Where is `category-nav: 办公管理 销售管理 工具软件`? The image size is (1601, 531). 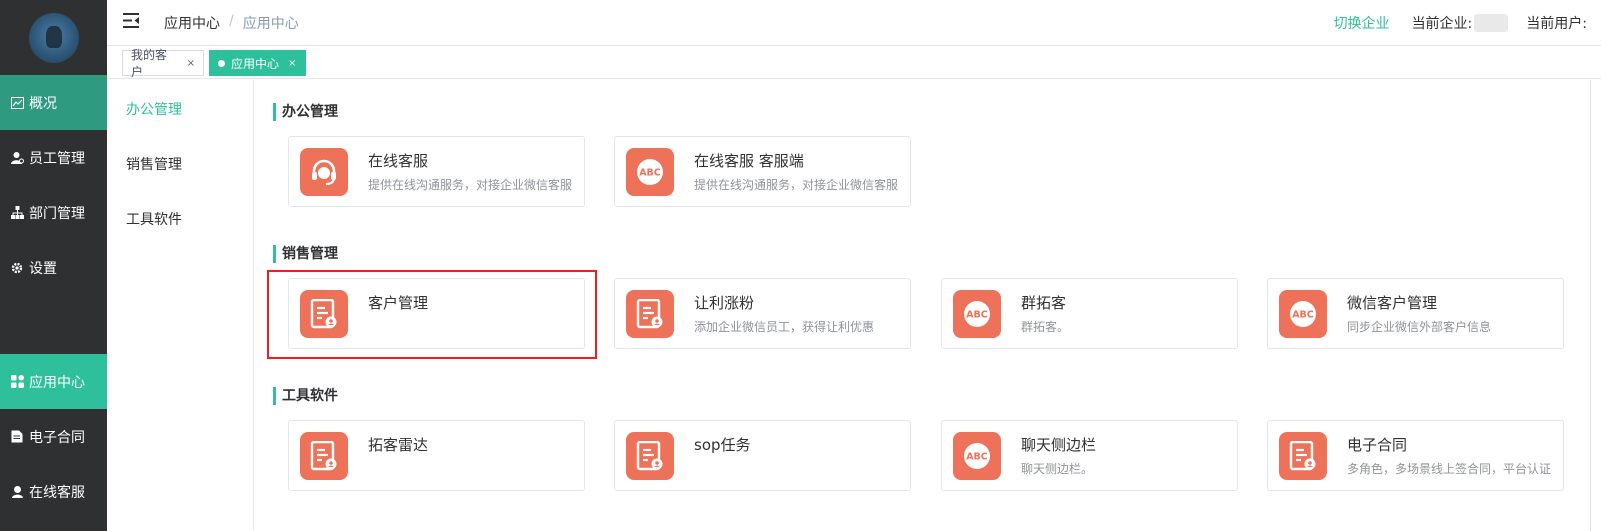
category-nav: 办公管理 销售管理 工具软件 is located at coordinates (180, 305).